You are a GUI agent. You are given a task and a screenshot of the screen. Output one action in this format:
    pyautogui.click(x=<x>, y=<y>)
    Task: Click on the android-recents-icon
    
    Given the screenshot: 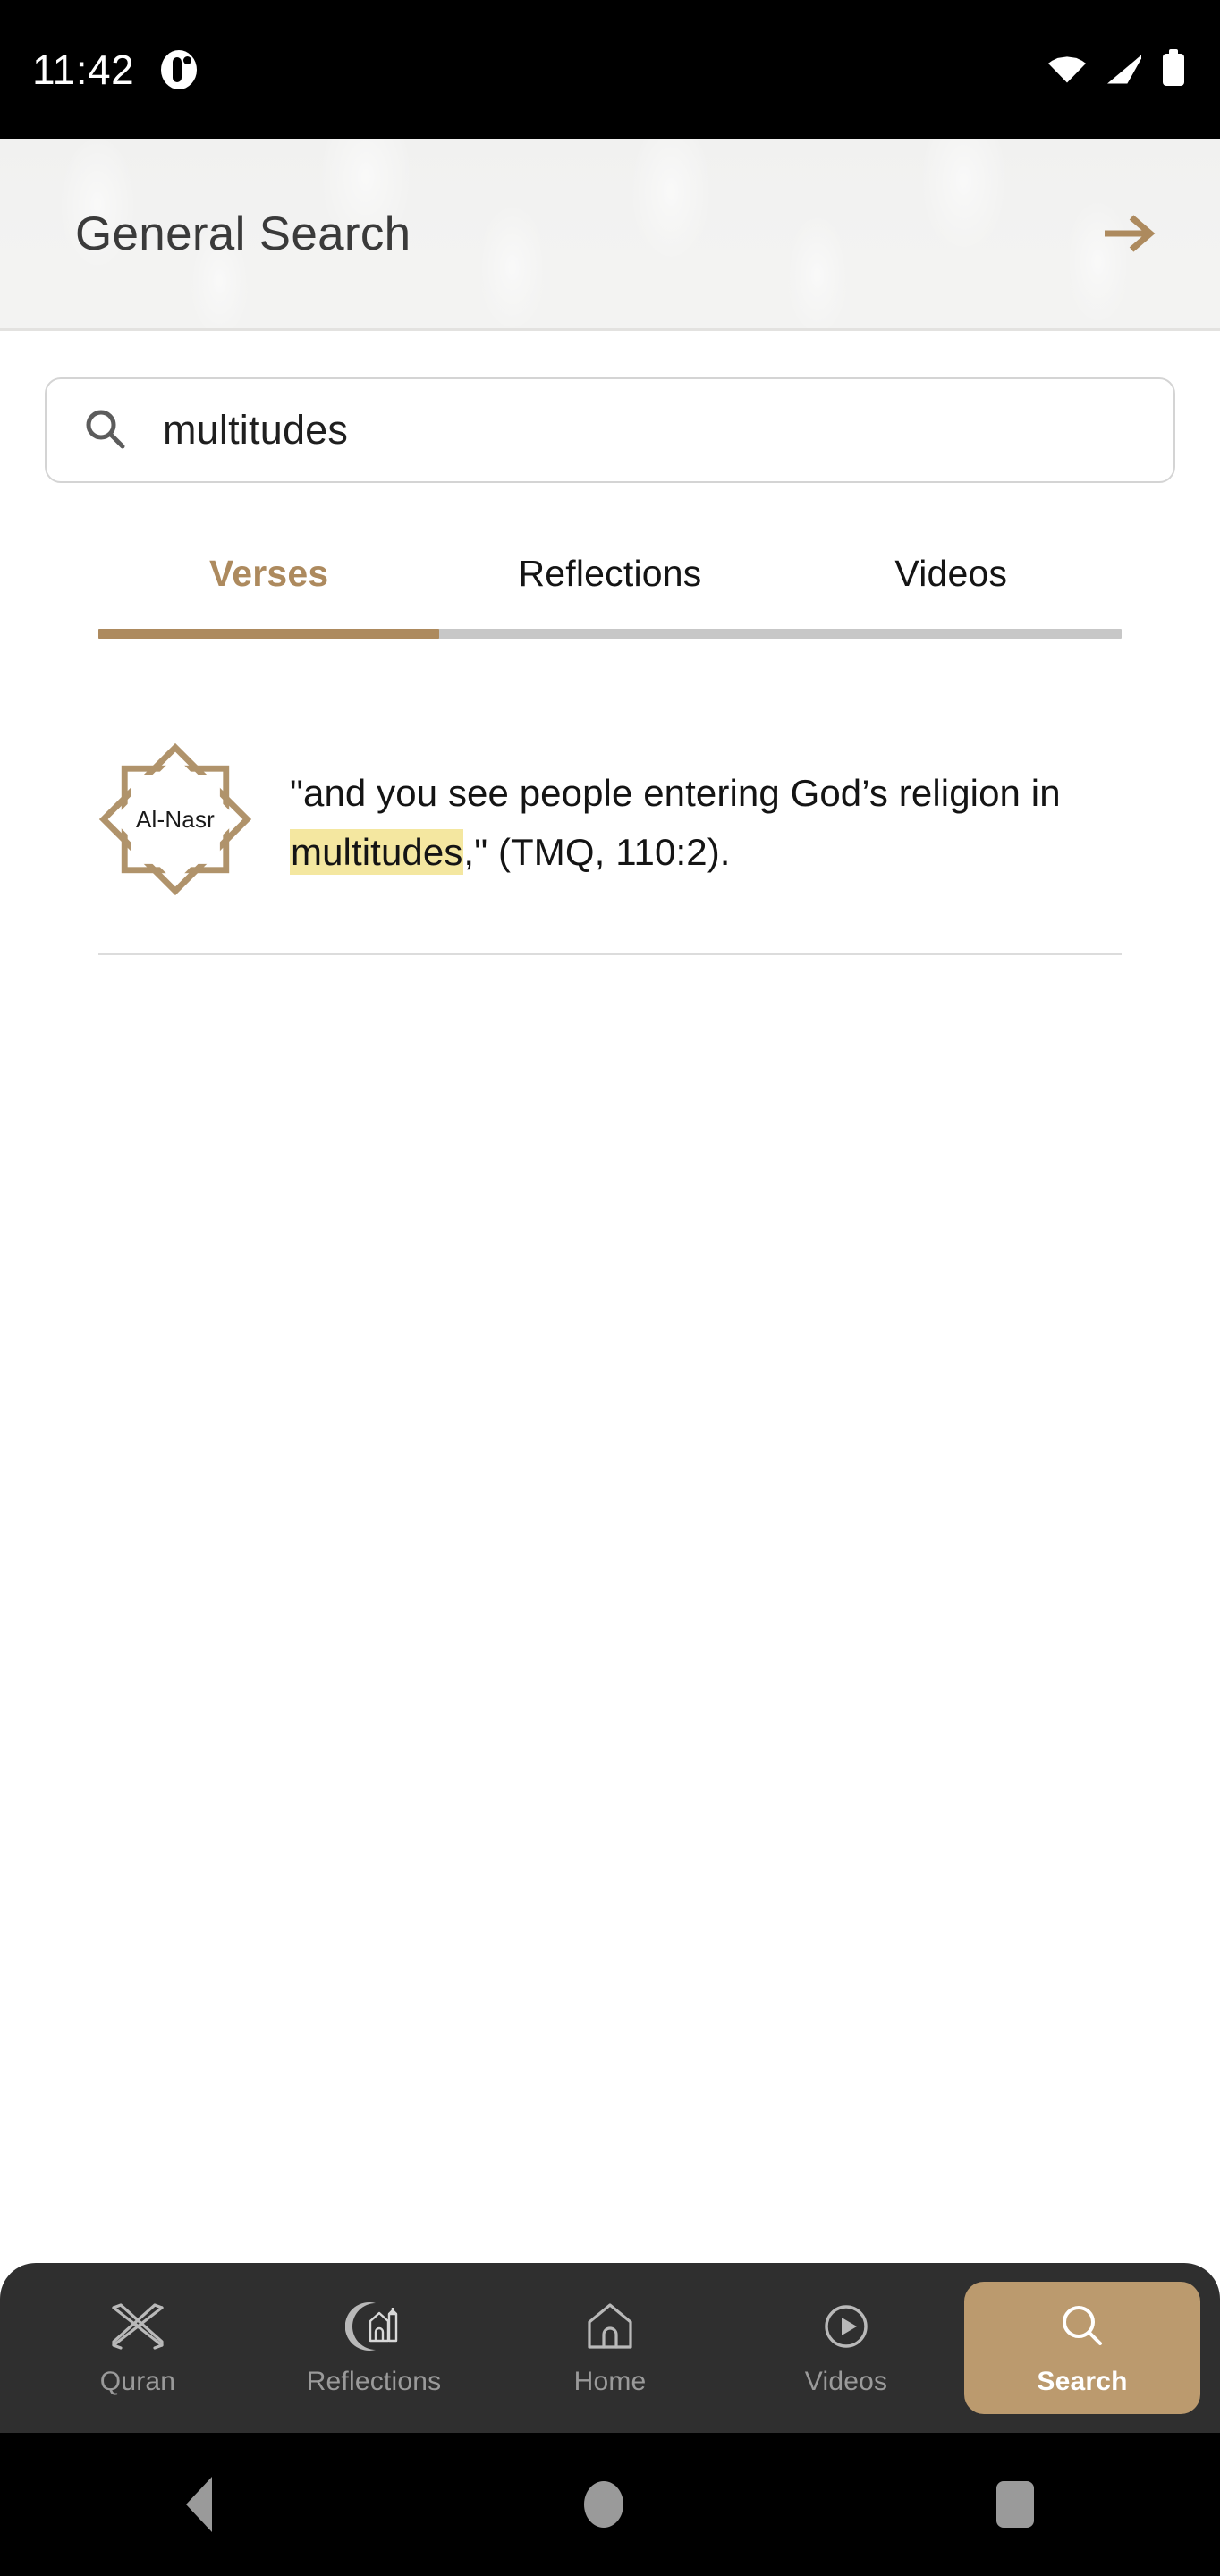 What is the action you would take?
    pyautogui.click(x=1015, y=2504)
    